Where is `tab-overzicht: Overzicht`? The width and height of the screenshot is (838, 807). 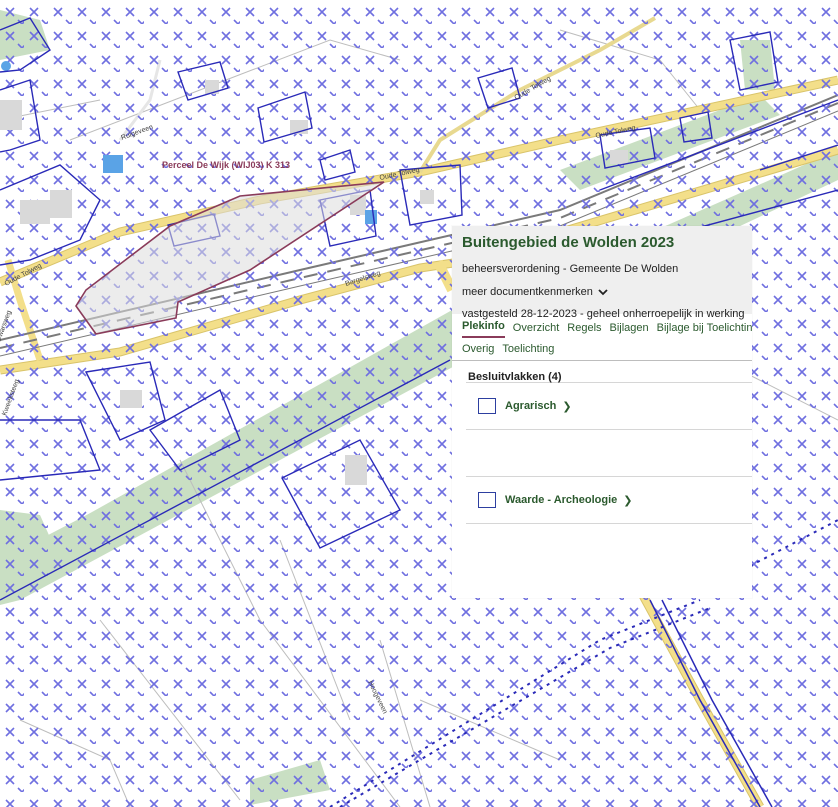 tab-overzicht: Overzicht is located at coordinates (536, 330).